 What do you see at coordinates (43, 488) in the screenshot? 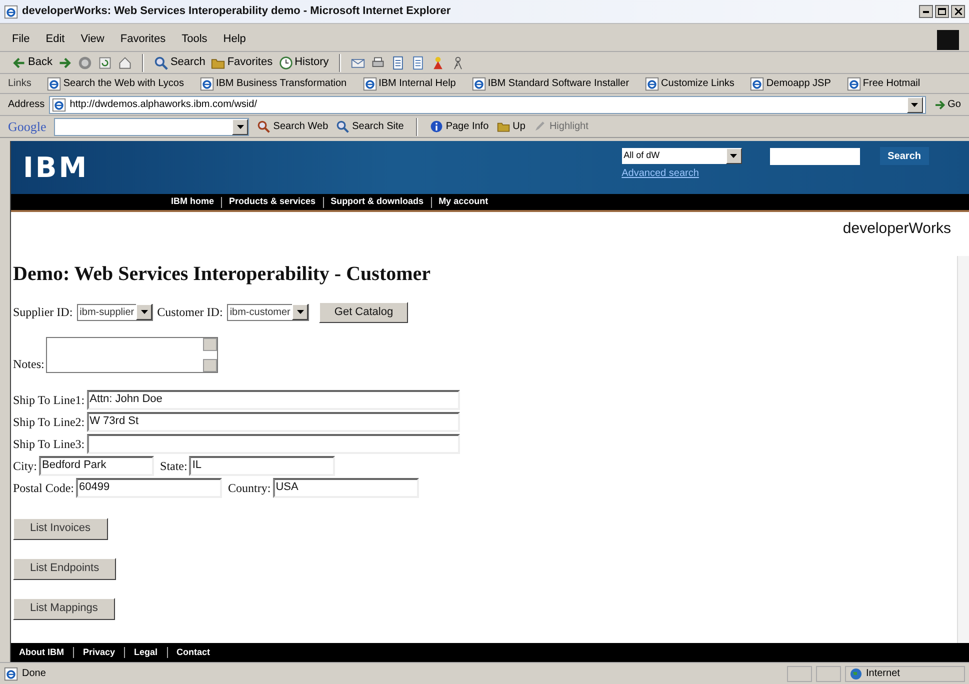
I see `field-label: Postal Code:` at bounding box center [43, 488].